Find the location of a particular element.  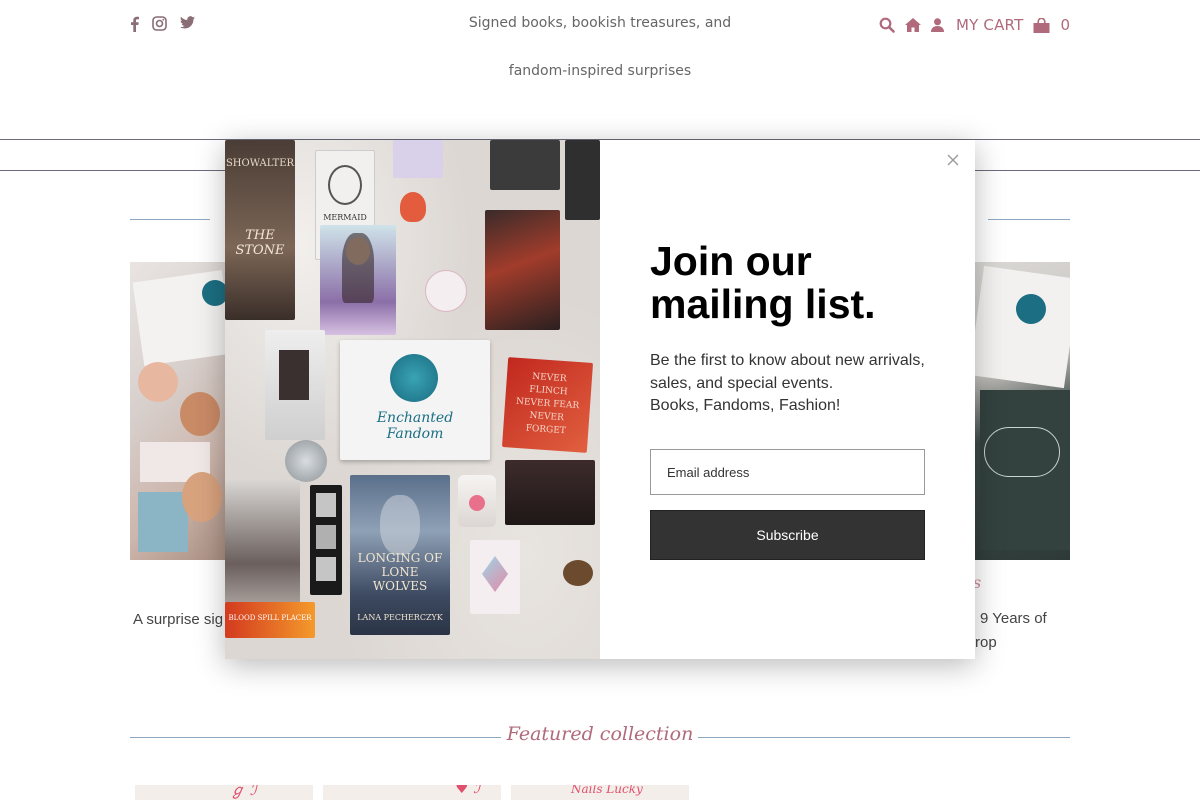

featured-collection-title: Featured collection is located at coordinates (600, 734).